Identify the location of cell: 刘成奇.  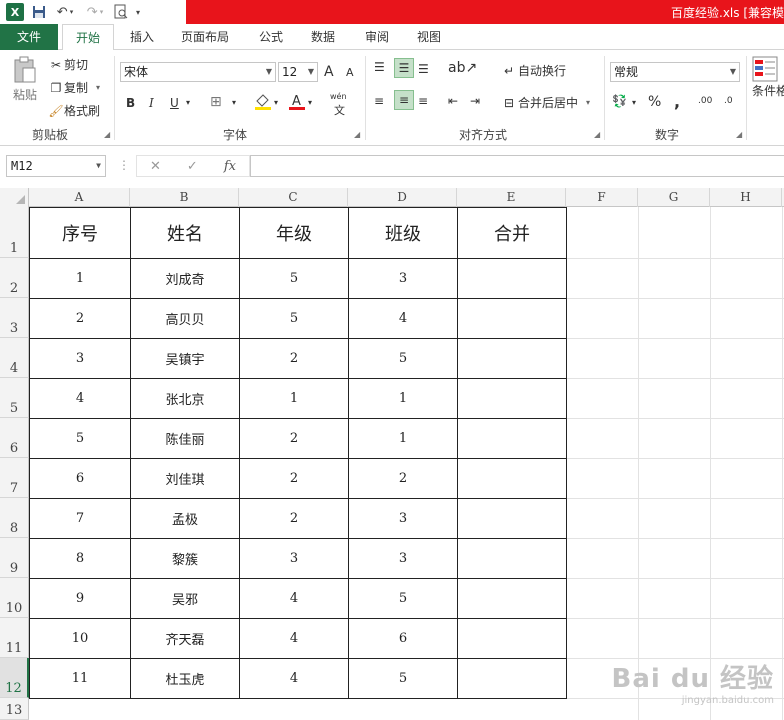
(185, 278).